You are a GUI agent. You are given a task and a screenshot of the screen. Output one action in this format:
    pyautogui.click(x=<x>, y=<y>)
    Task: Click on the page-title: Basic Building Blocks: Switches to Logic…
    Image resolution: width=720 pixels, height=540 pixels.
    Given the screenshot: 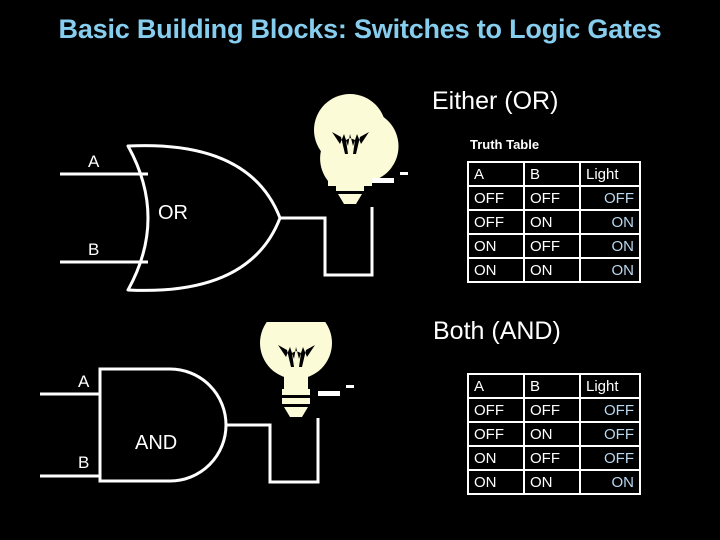 What is the action you would take?
    pyautogui.click(x=360, y=29)
    